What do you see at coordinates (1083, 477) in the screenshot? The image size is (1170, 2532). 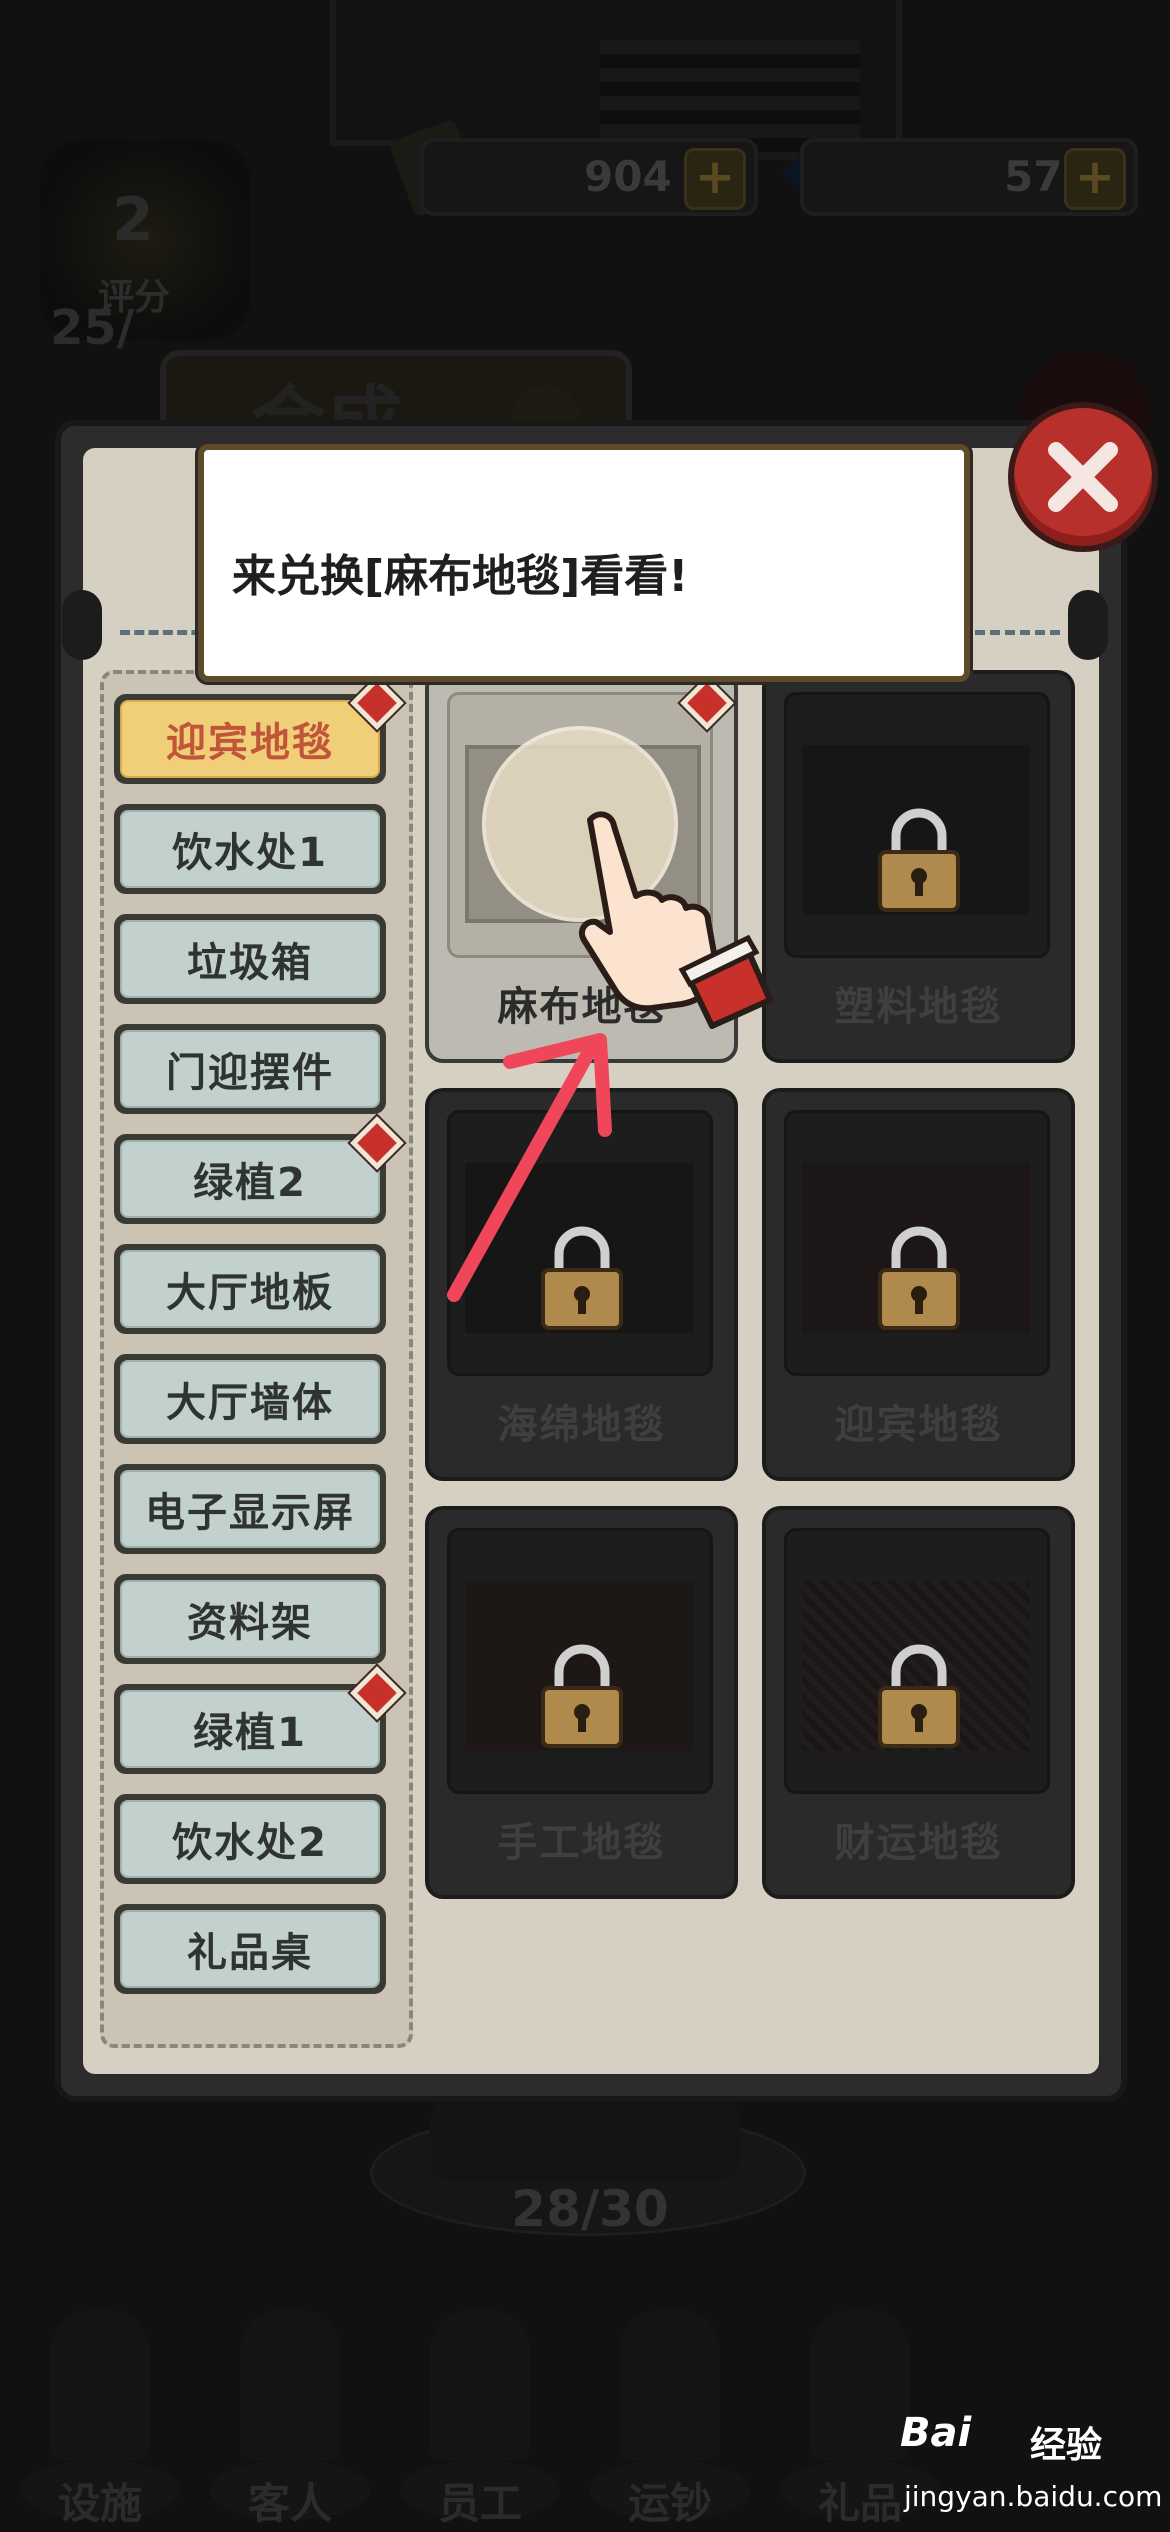 I see `close-button` at bounding box center [1083, 477].